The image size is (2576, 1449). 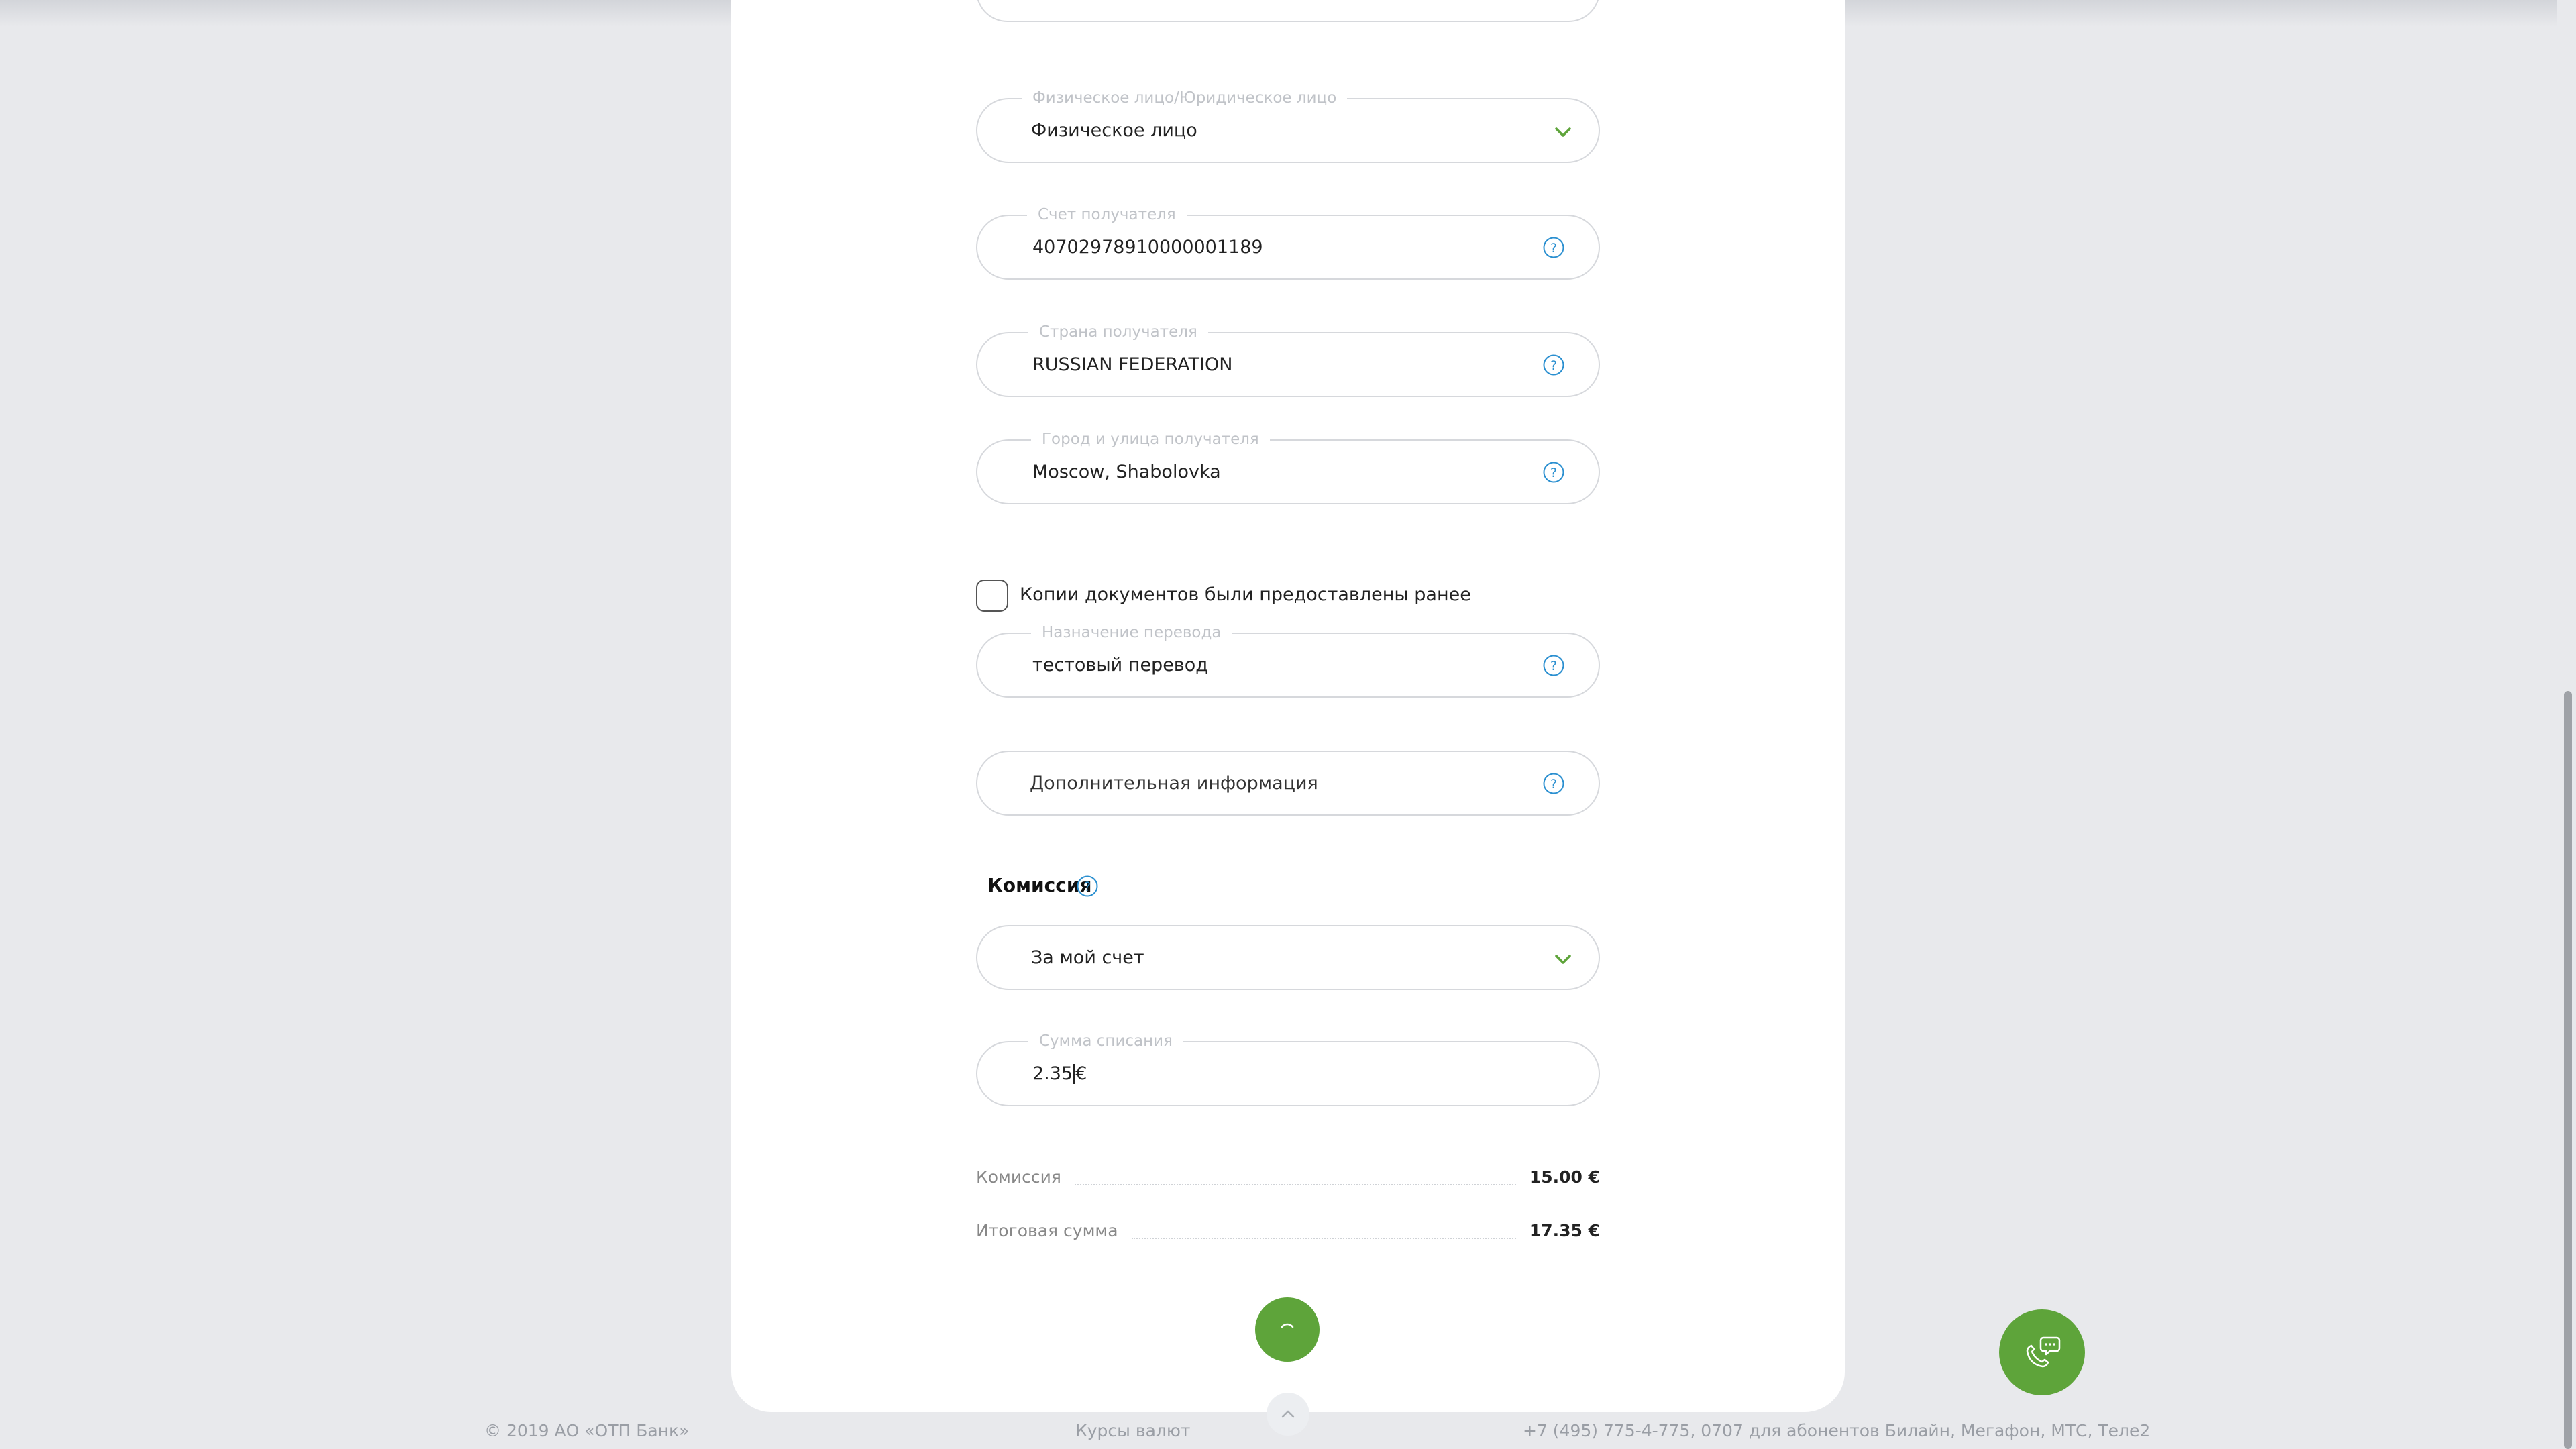 I want to click on commission-payer-value: За мой счет, so click(x=1087, y=957).